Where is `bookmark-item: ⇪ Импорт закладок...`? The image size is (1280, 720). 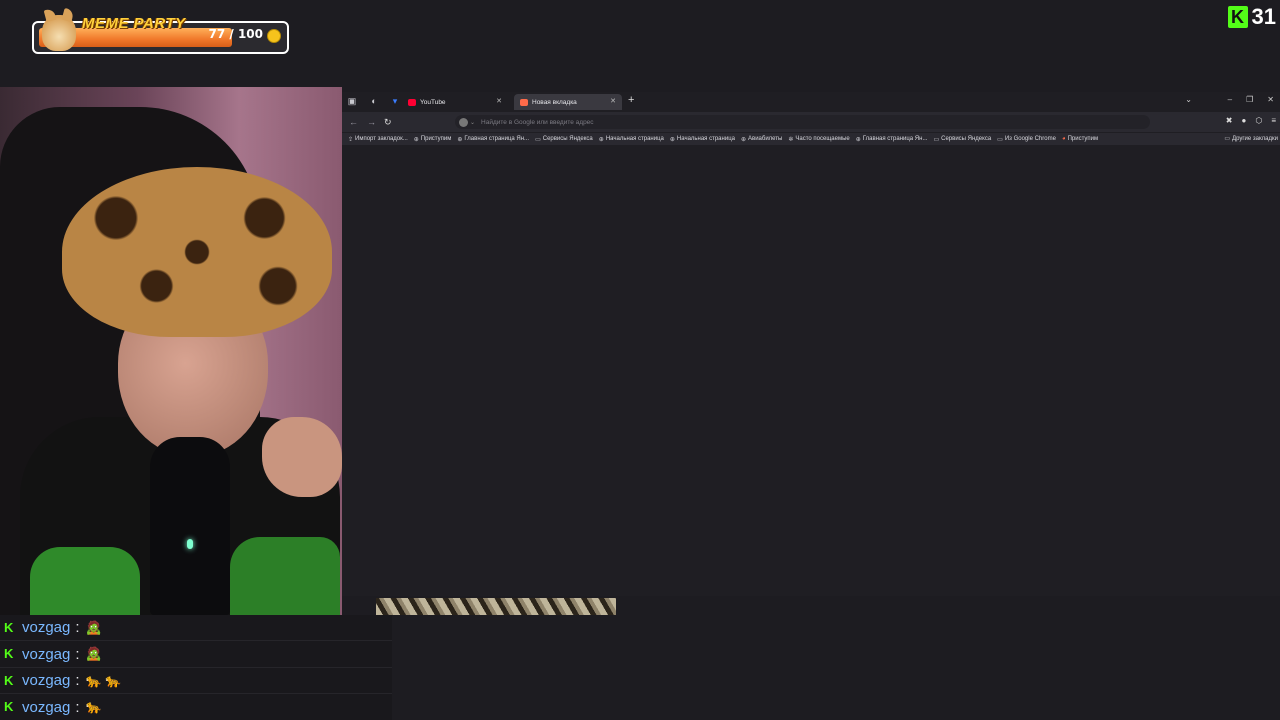 bookmark-item: ⇪ Импорт закладок... is located at coordinates (378, 139).